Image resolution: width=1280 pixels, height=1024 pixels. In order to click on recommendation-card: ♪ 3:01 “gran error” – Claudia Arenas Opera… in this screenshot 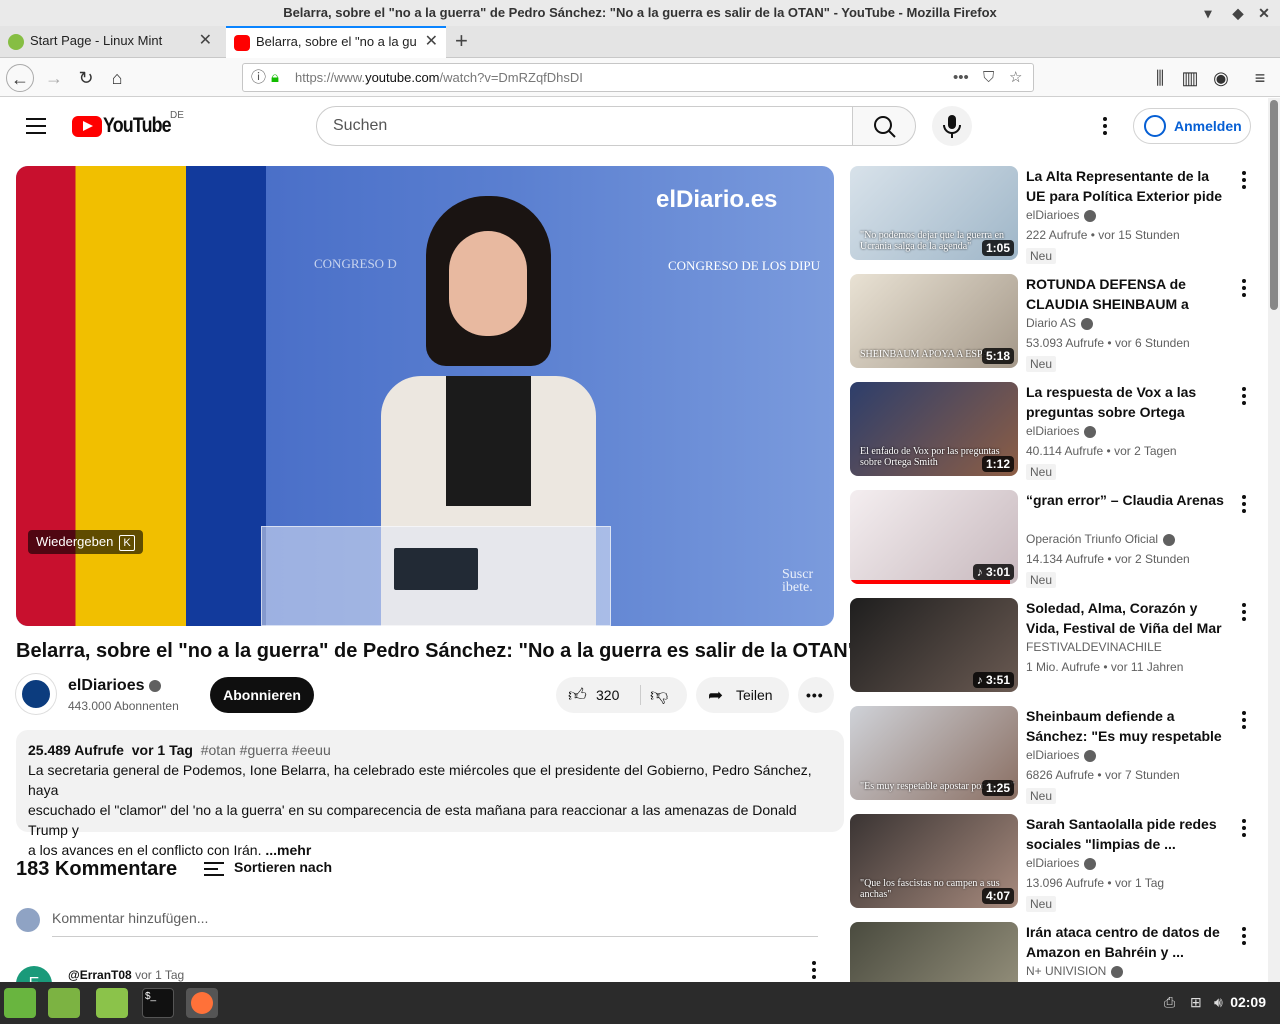, I will do `click(1055, 539)`.